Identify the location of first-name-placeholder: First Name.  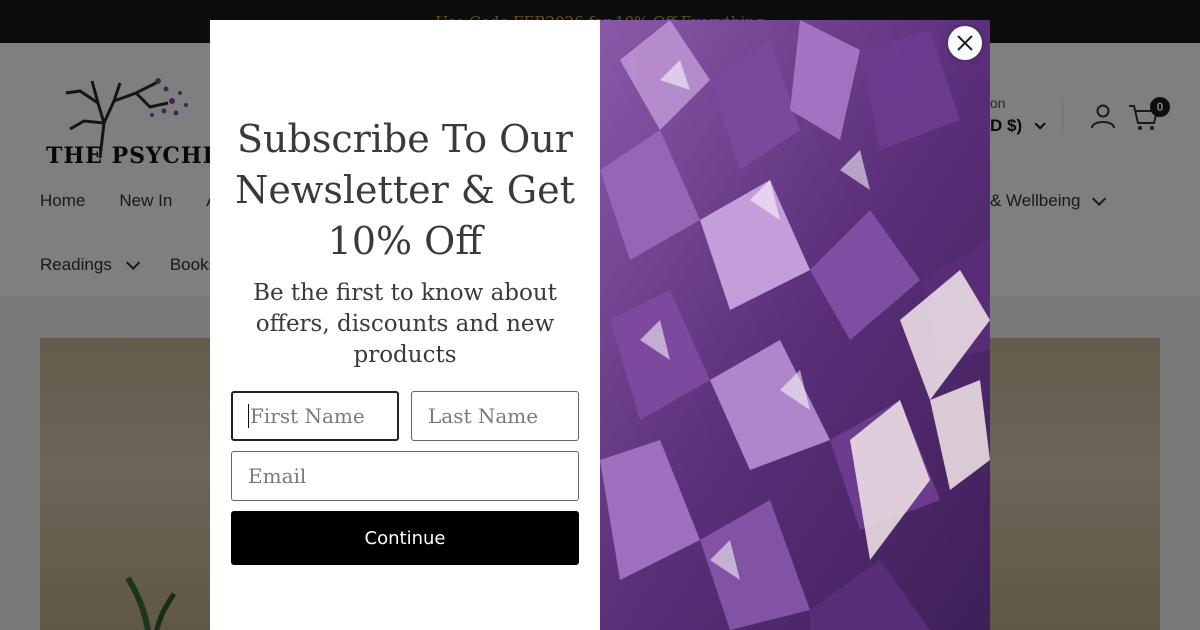
(307, 416).